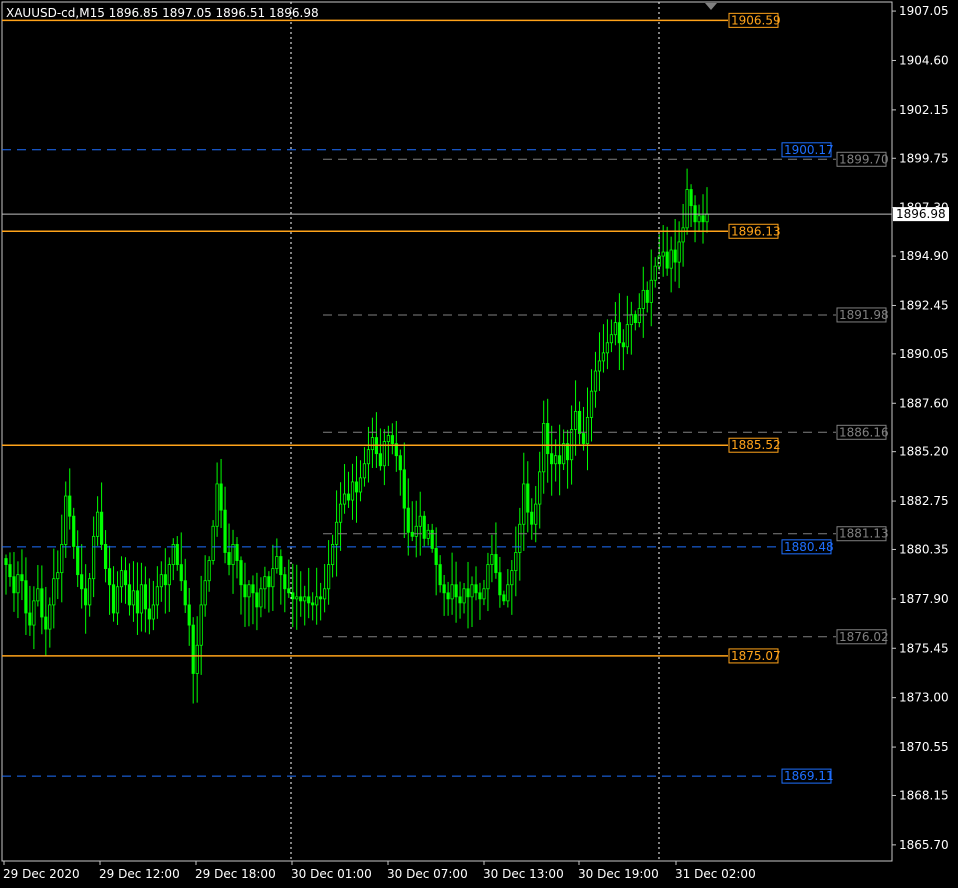  What do you see at coordinates (924, 795) in the screenshot?
I see `y-tick-label: 1868.15` at bounding box center [924, 795].